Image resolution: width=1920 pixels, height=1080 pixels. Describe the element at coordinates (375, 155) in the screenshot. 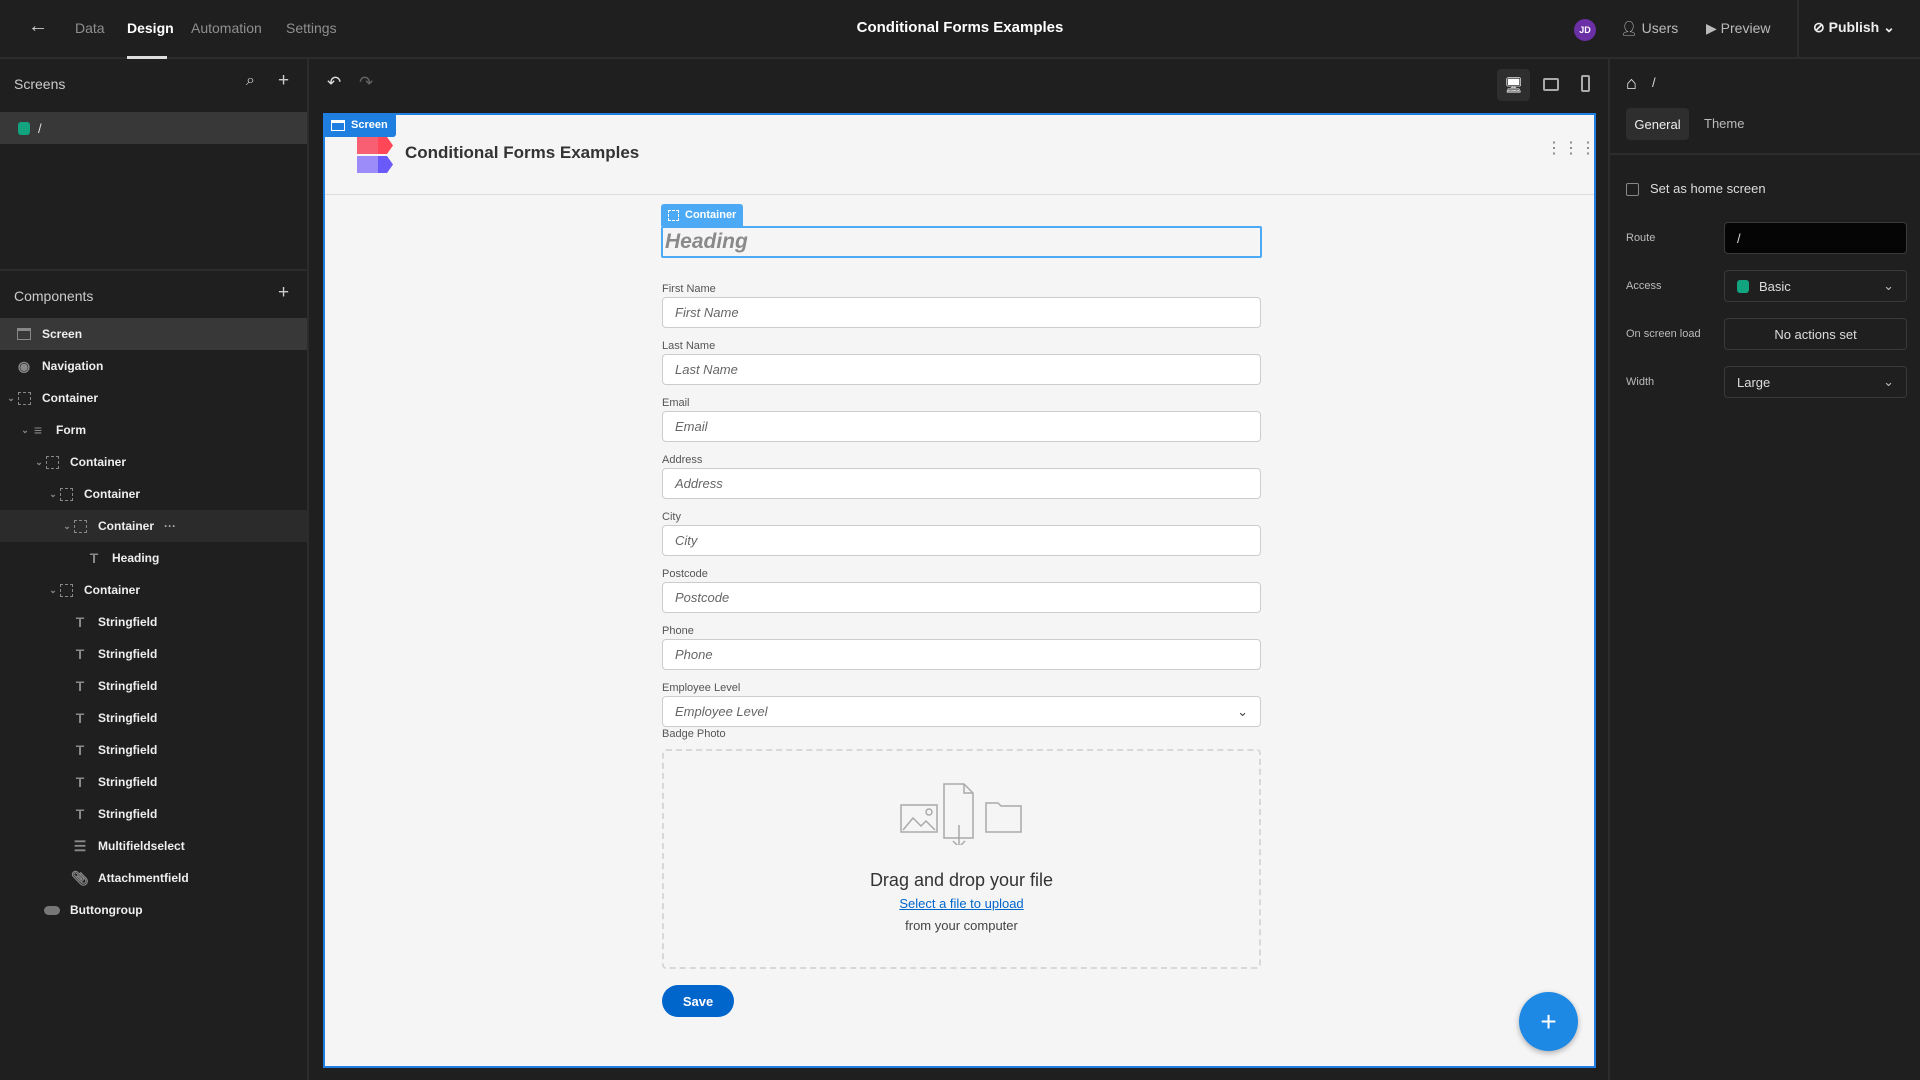

I see `app-logo` at that location.